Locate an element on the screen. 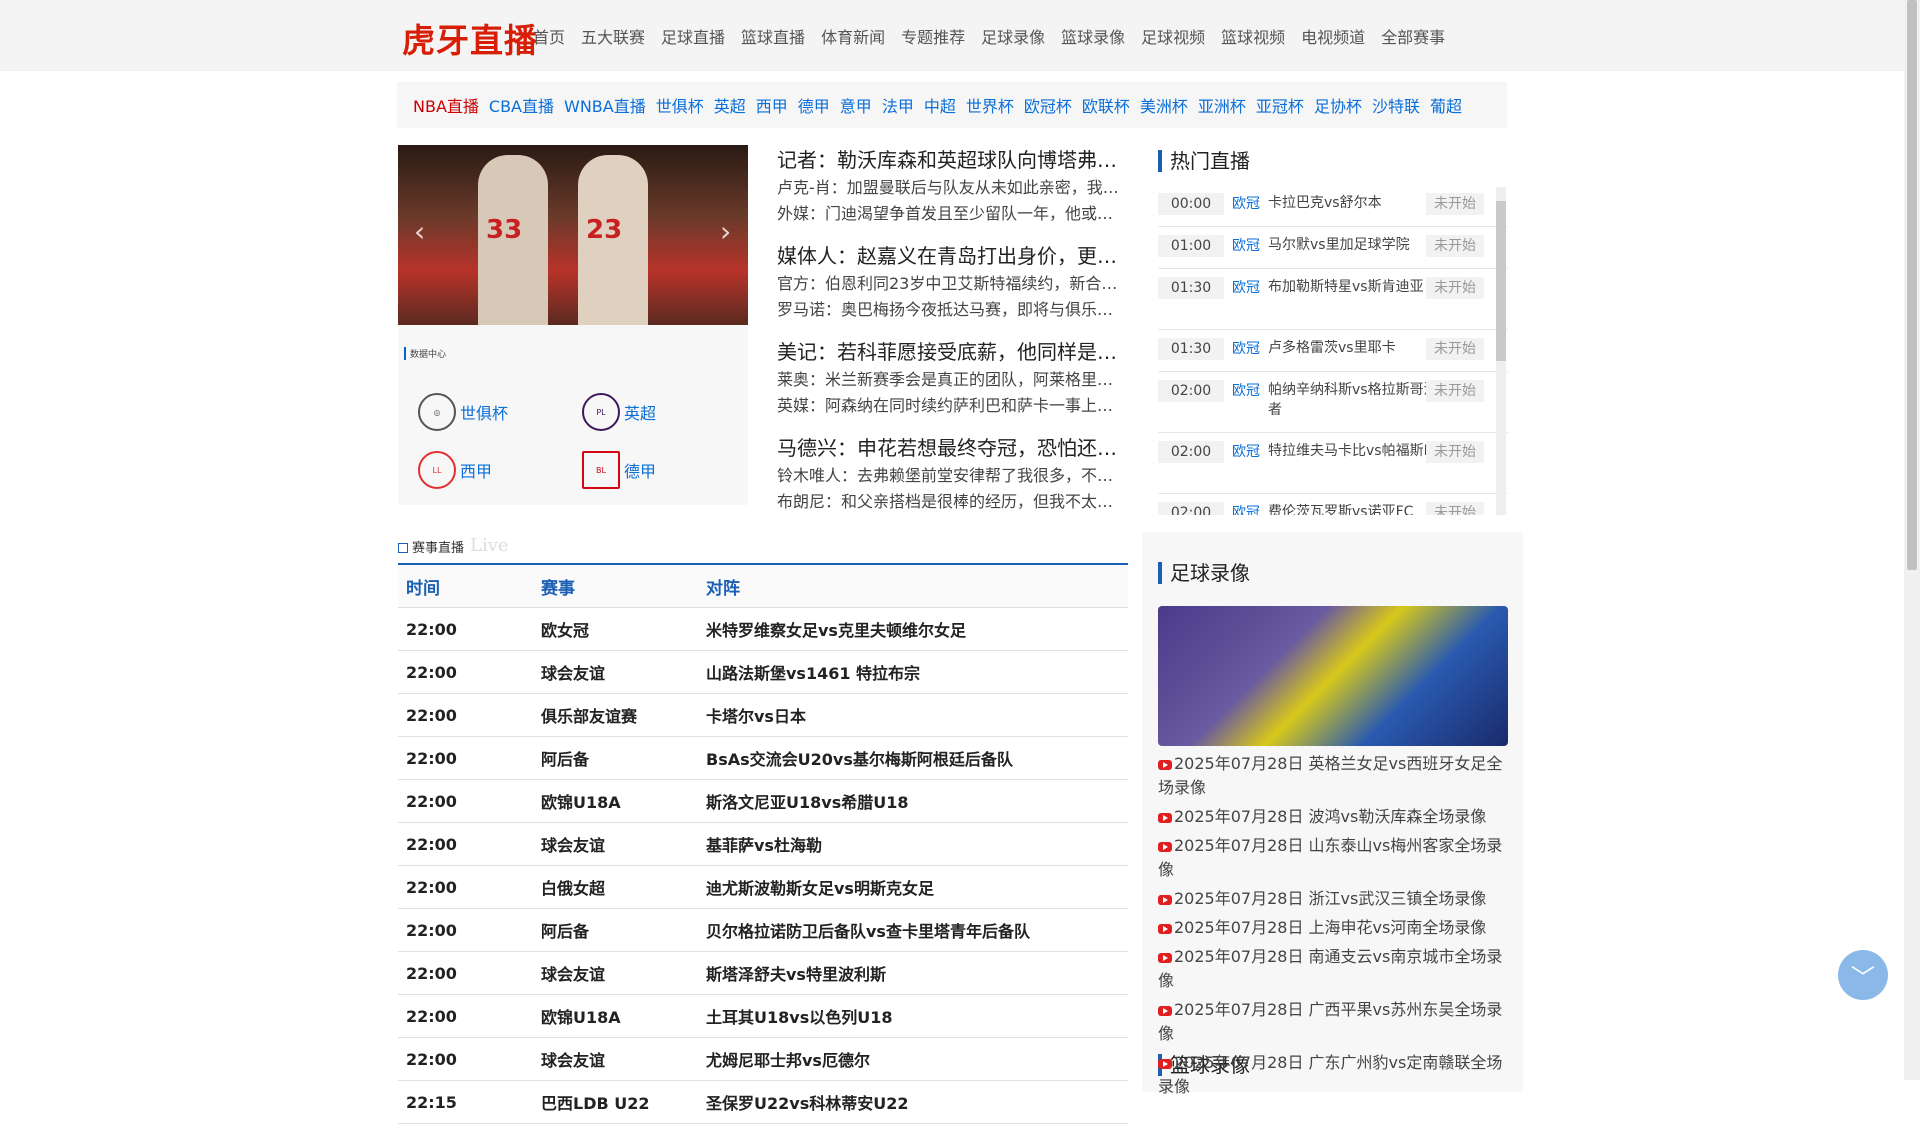 This screenshot has height=1124, width=1920. table-row: 22:00 球会友谊 尤姆尼耶士邦vs厄德尔 is located at coordinates (763, 1059).